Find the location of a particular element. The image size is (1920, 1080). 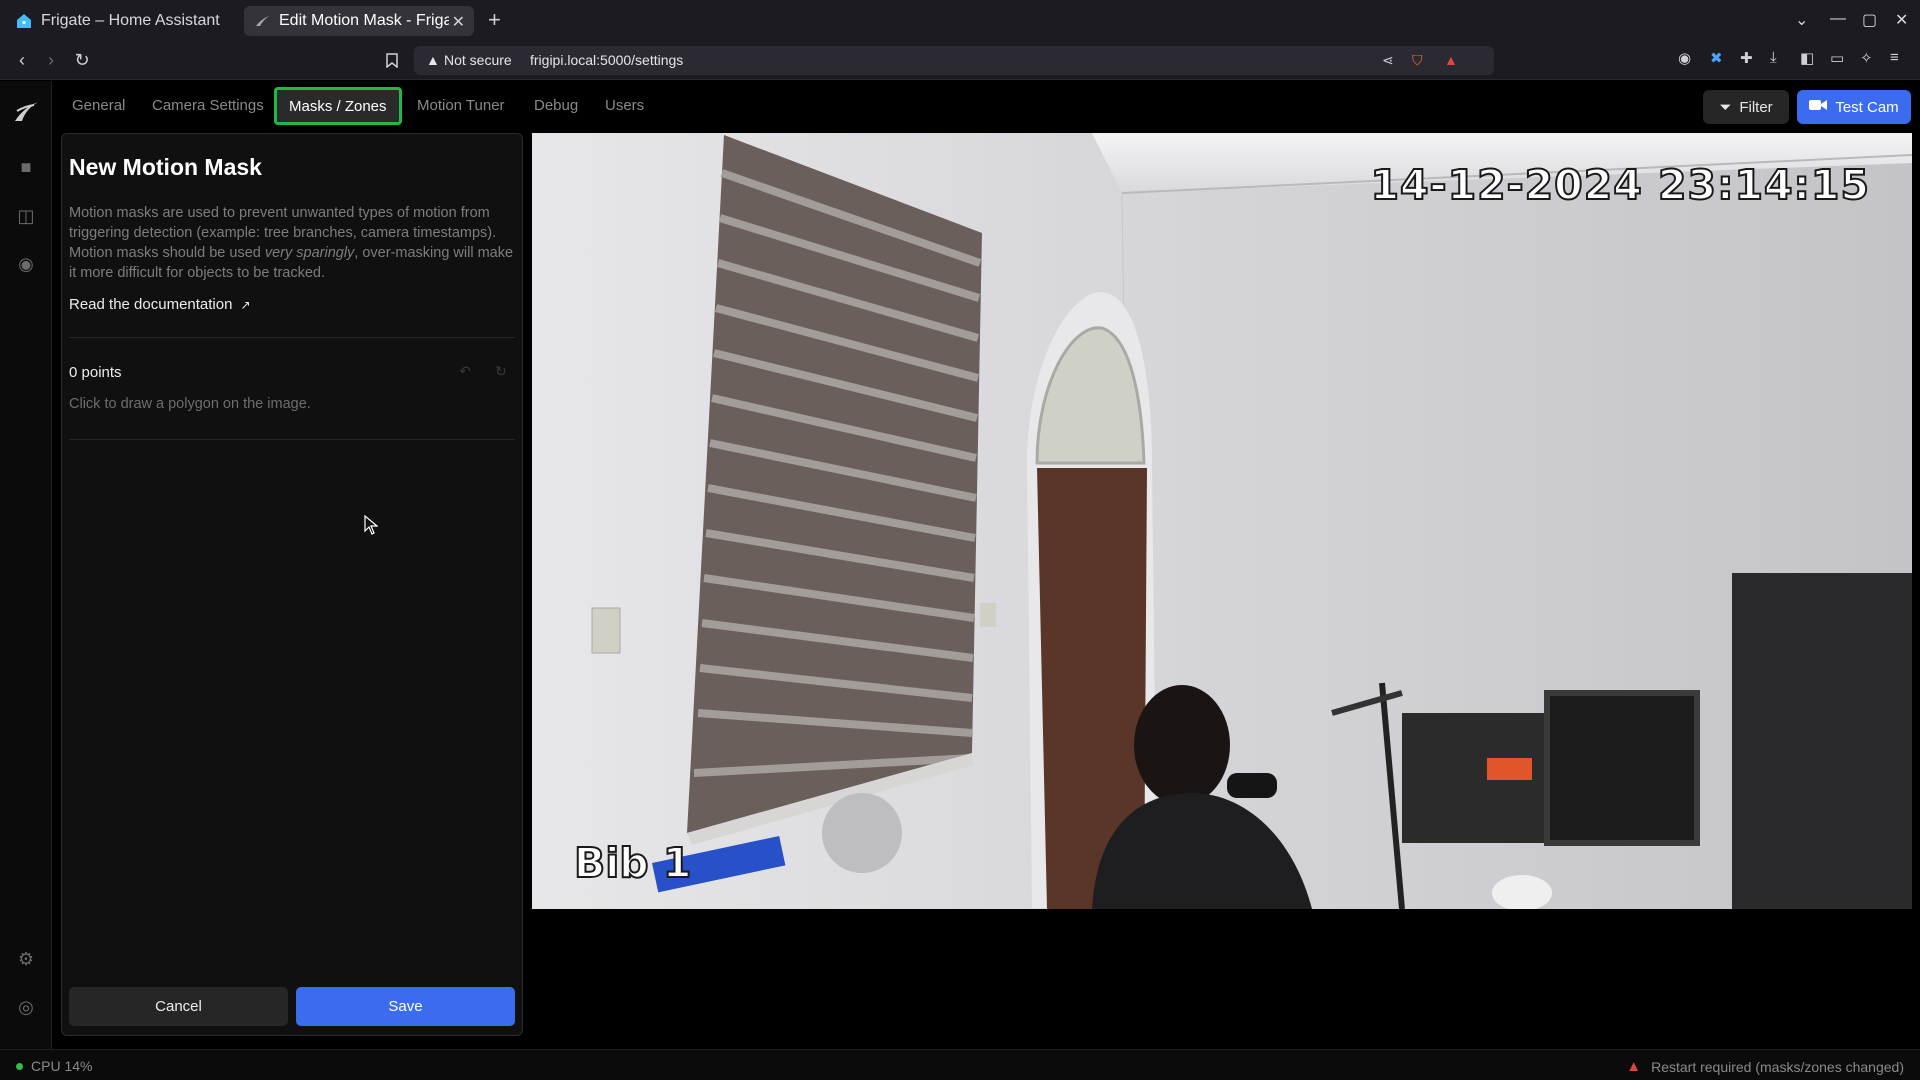

points-count: 0 points is located at coordinates (95, 372).